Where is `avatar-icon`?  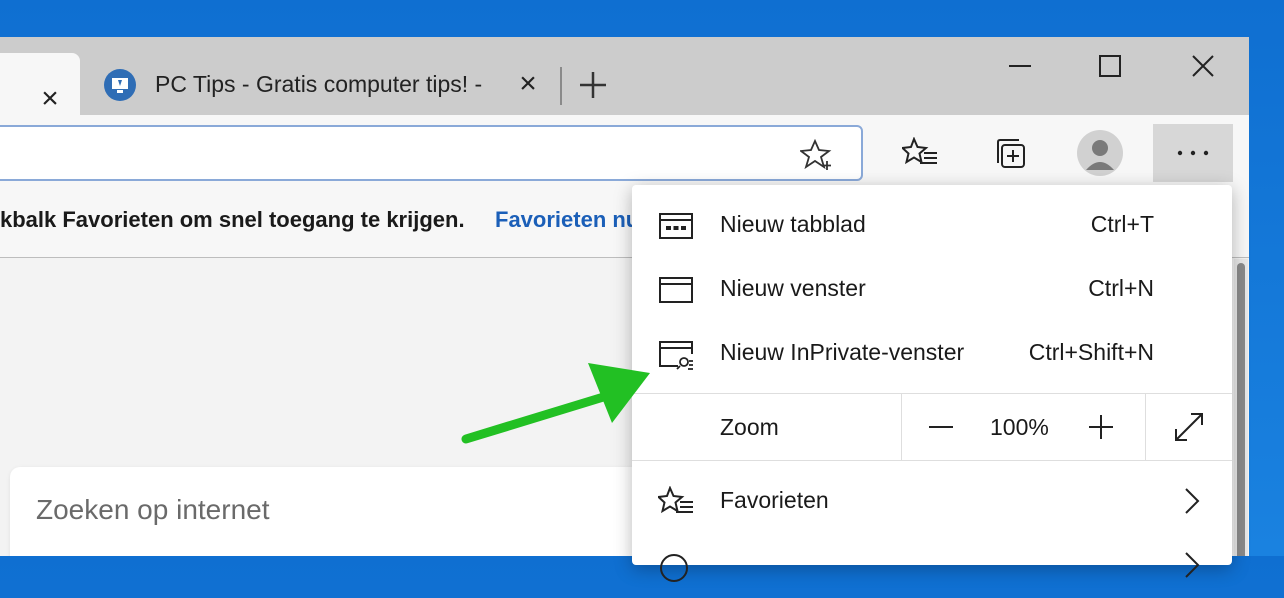 avatar-icon is located at coordinates (1100, 153).